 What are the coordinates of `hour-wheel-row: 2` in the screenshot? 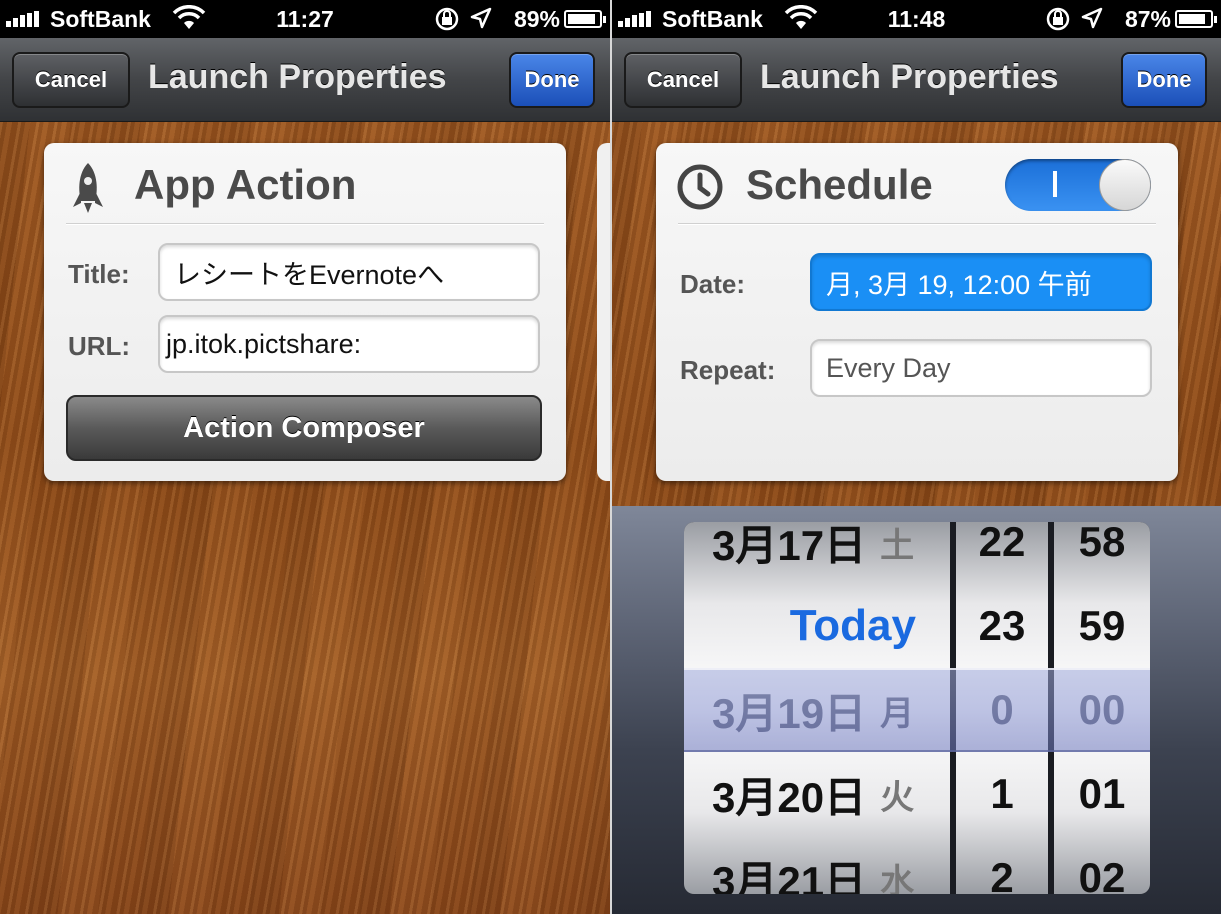 It's located at (1002, 874).